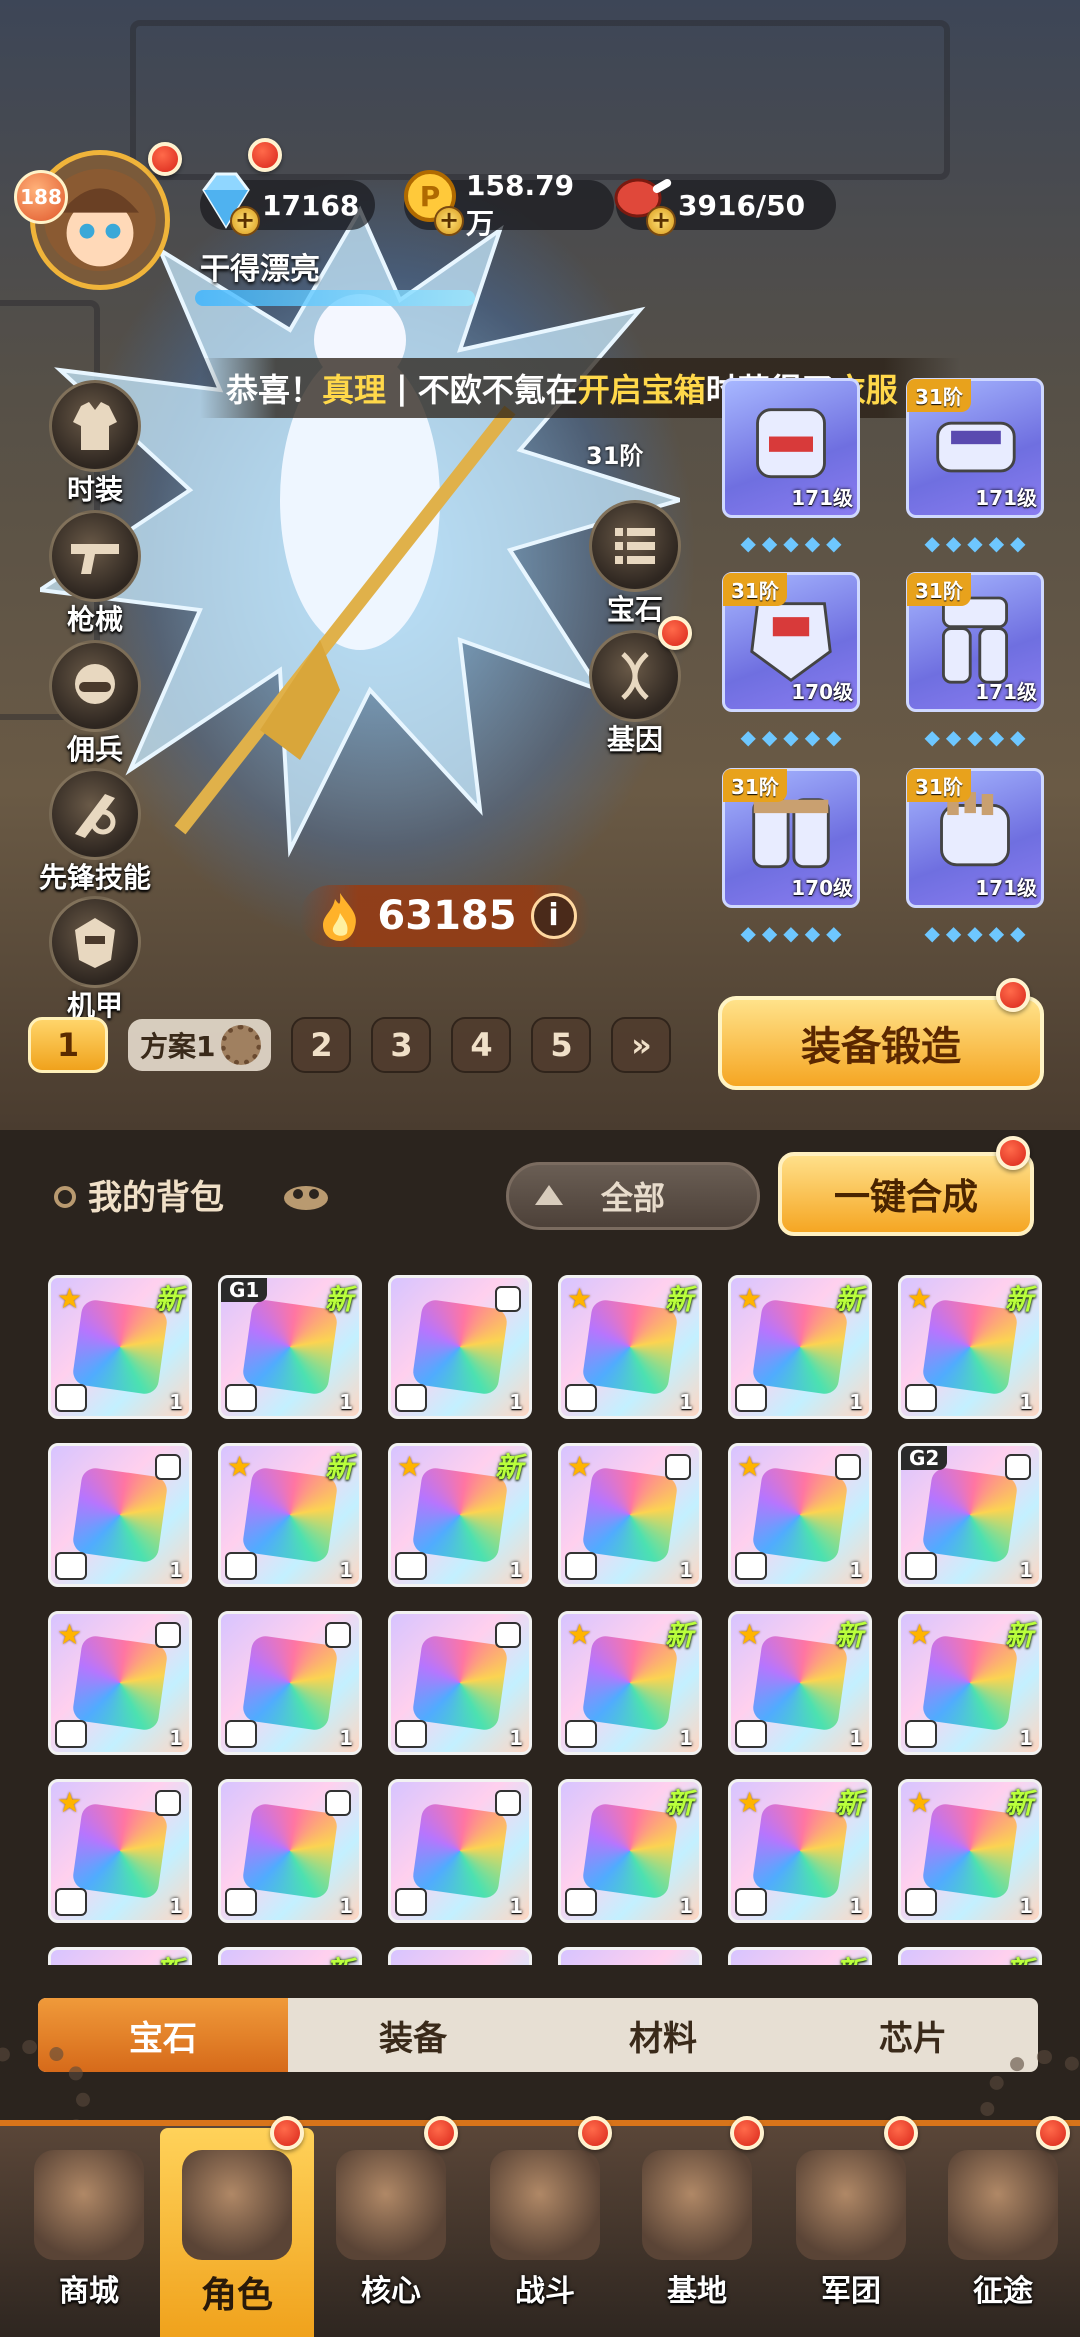  I want to click on side-menu-guns: 枪械, so click(95, 574).